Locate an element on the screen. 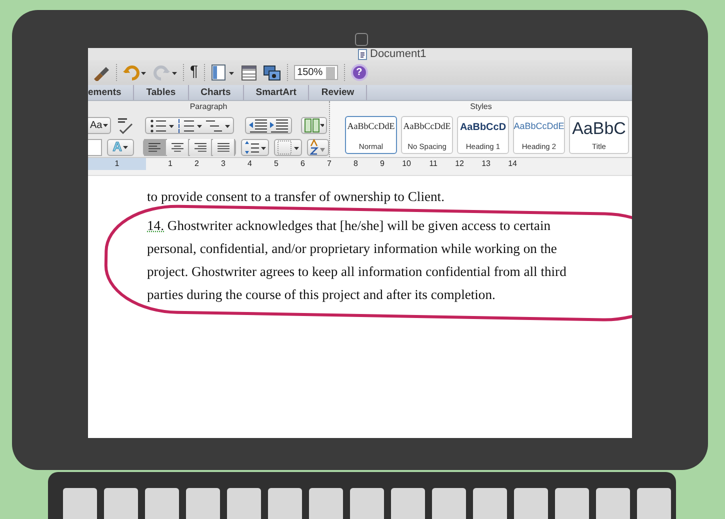 The width and height of the screenshot is (725, 519). ruler-number: 4 is located at coordinates (249, 164).